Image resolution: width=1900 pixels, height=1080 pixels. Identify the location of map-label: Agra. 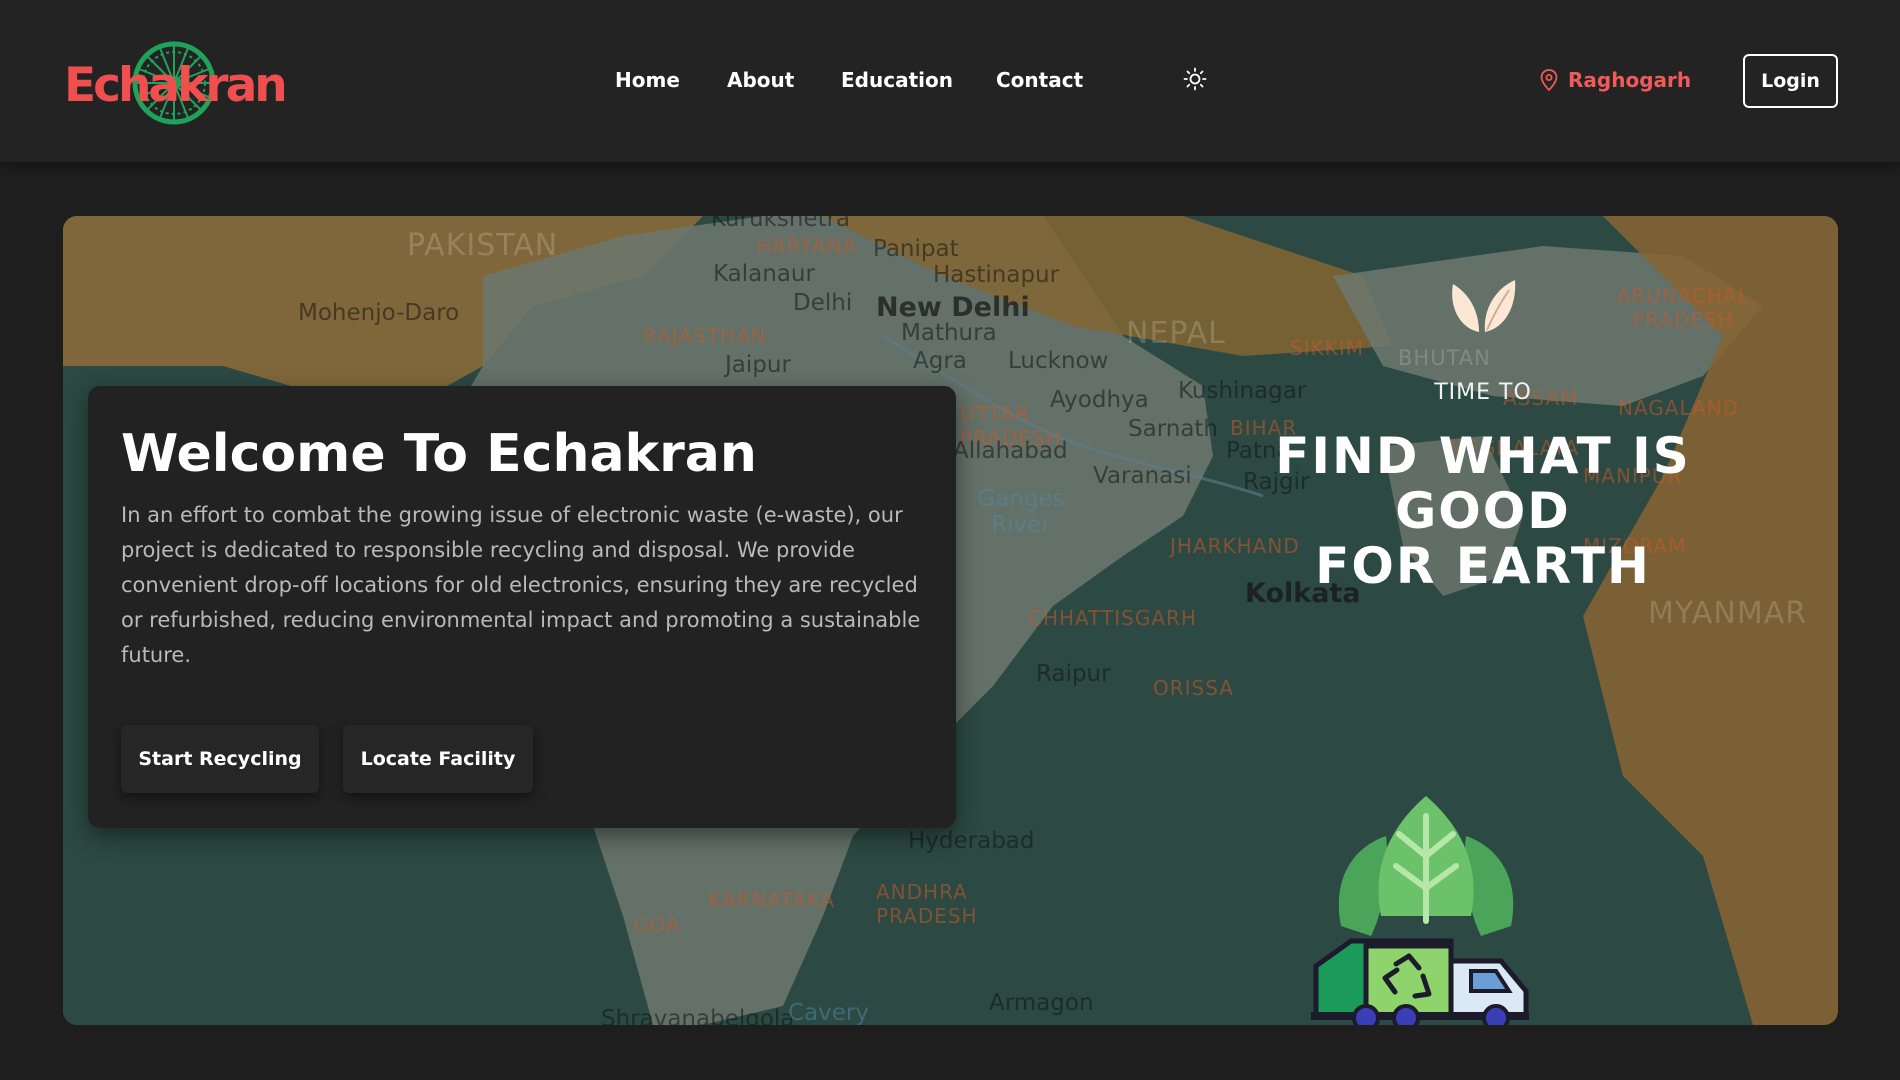
(940, 361).